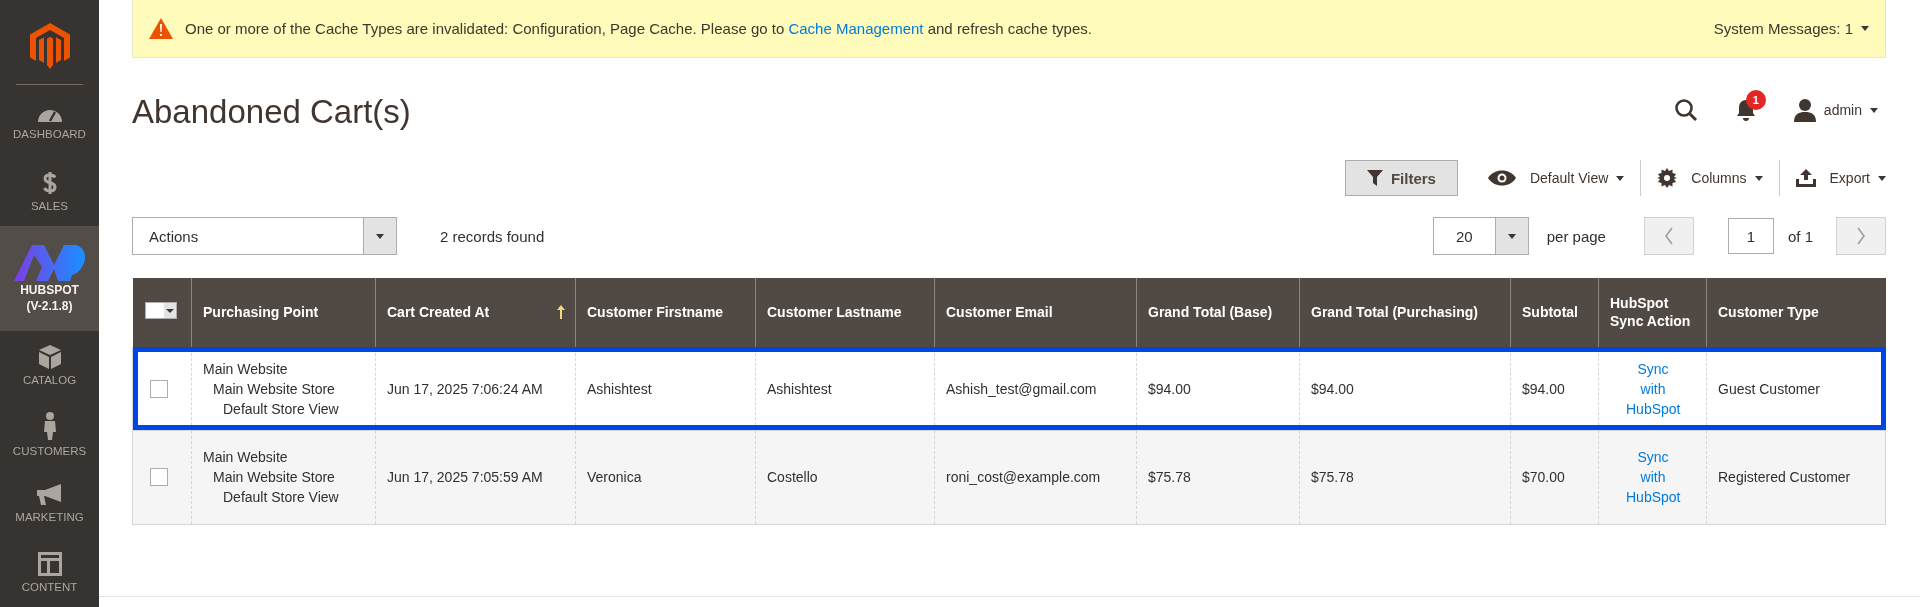 The width and height of the screenshot is (1920, 607). Describe the element at coordinates (271, 112) in the screenshot. I see `page-title: Abandoned Cart(s)` at that location.